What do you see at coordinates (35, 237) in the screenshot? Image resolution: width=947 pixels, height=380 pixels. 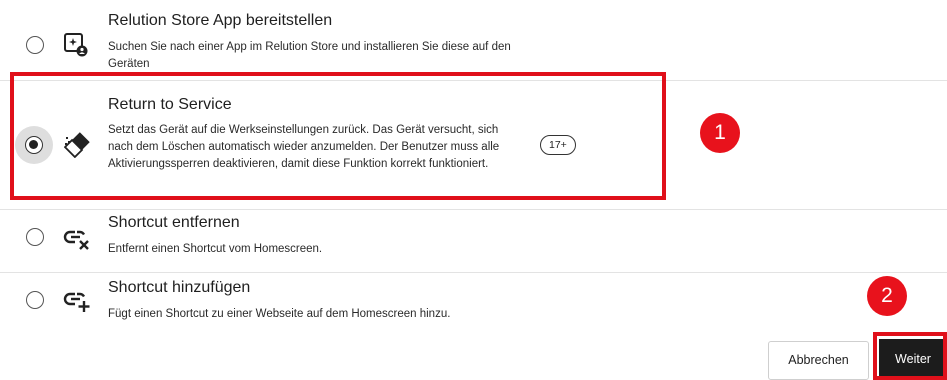 I see `radio-shortcut-remove` at bounding box center [35, 237].